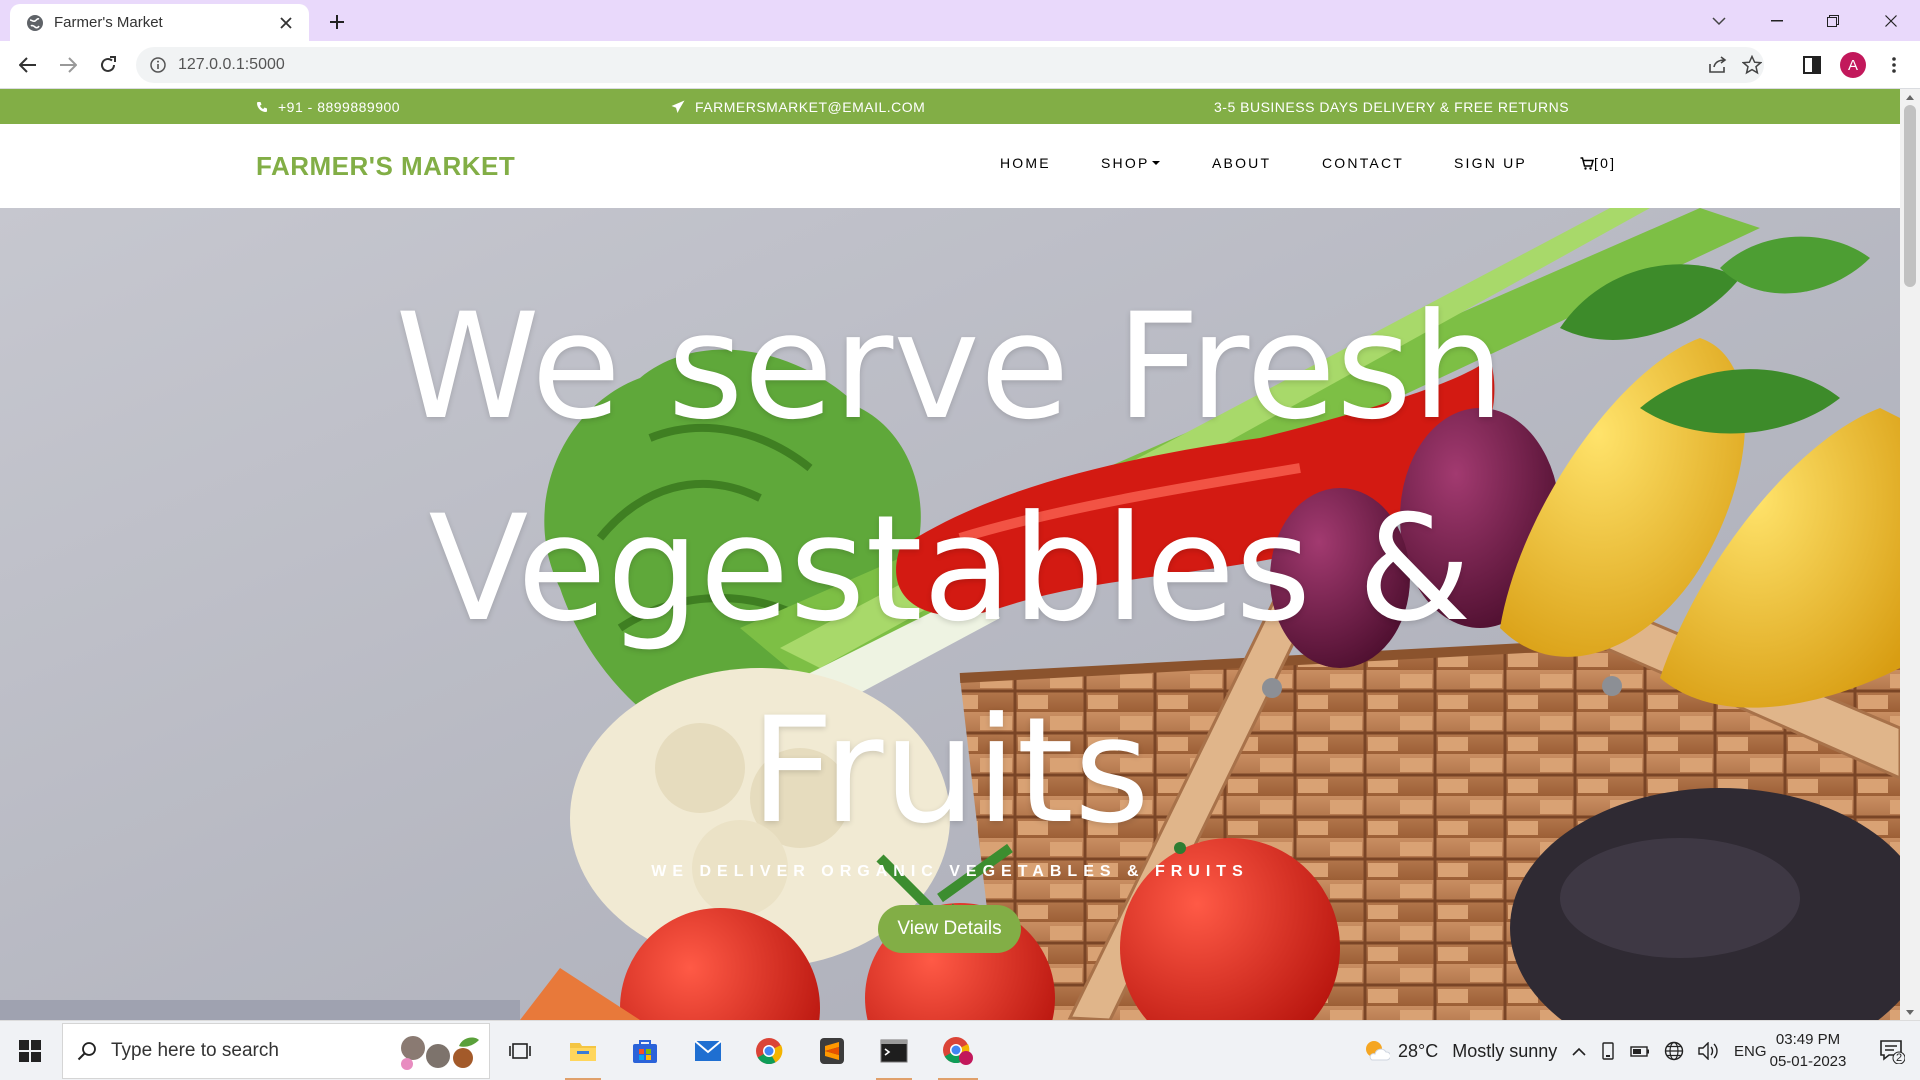 The width and height of the screenshot is (1920, 1080). I want to click on taskbar-clock: 03:49 PM 05-01-2023, so click(1808, 1051).